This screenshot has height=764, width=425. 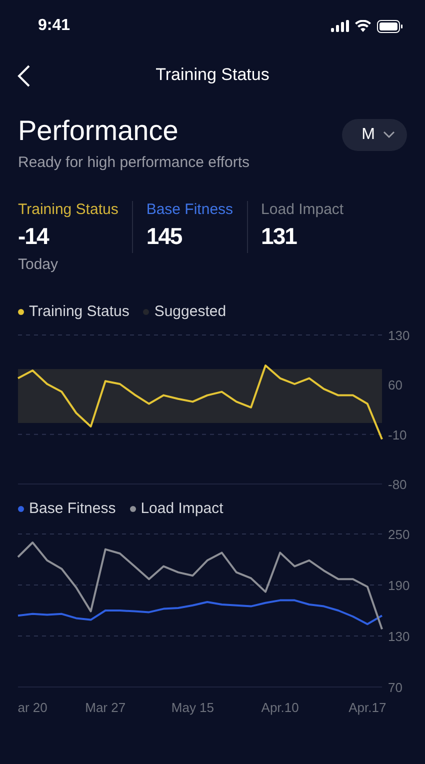 I want to click on axis-label: 70, so click(x=395, y=687).